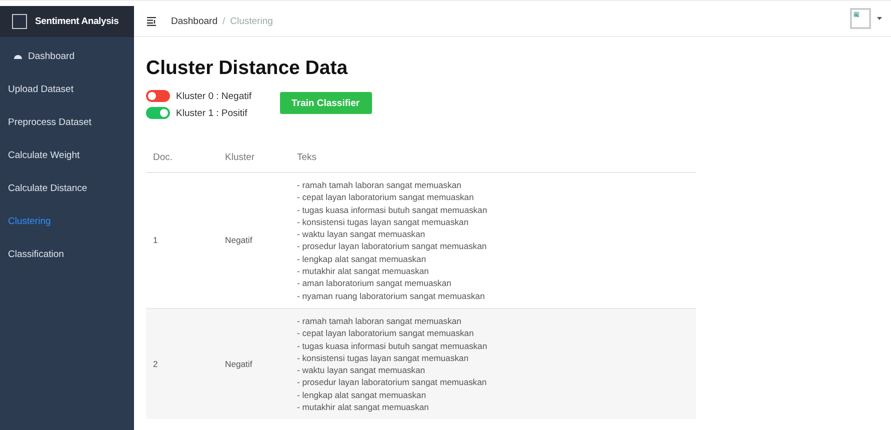  What do you see at coordinates (67, 56) in the screenshot?
I see `sidebar-item: Dashboard` at bounding box center [67, 56].